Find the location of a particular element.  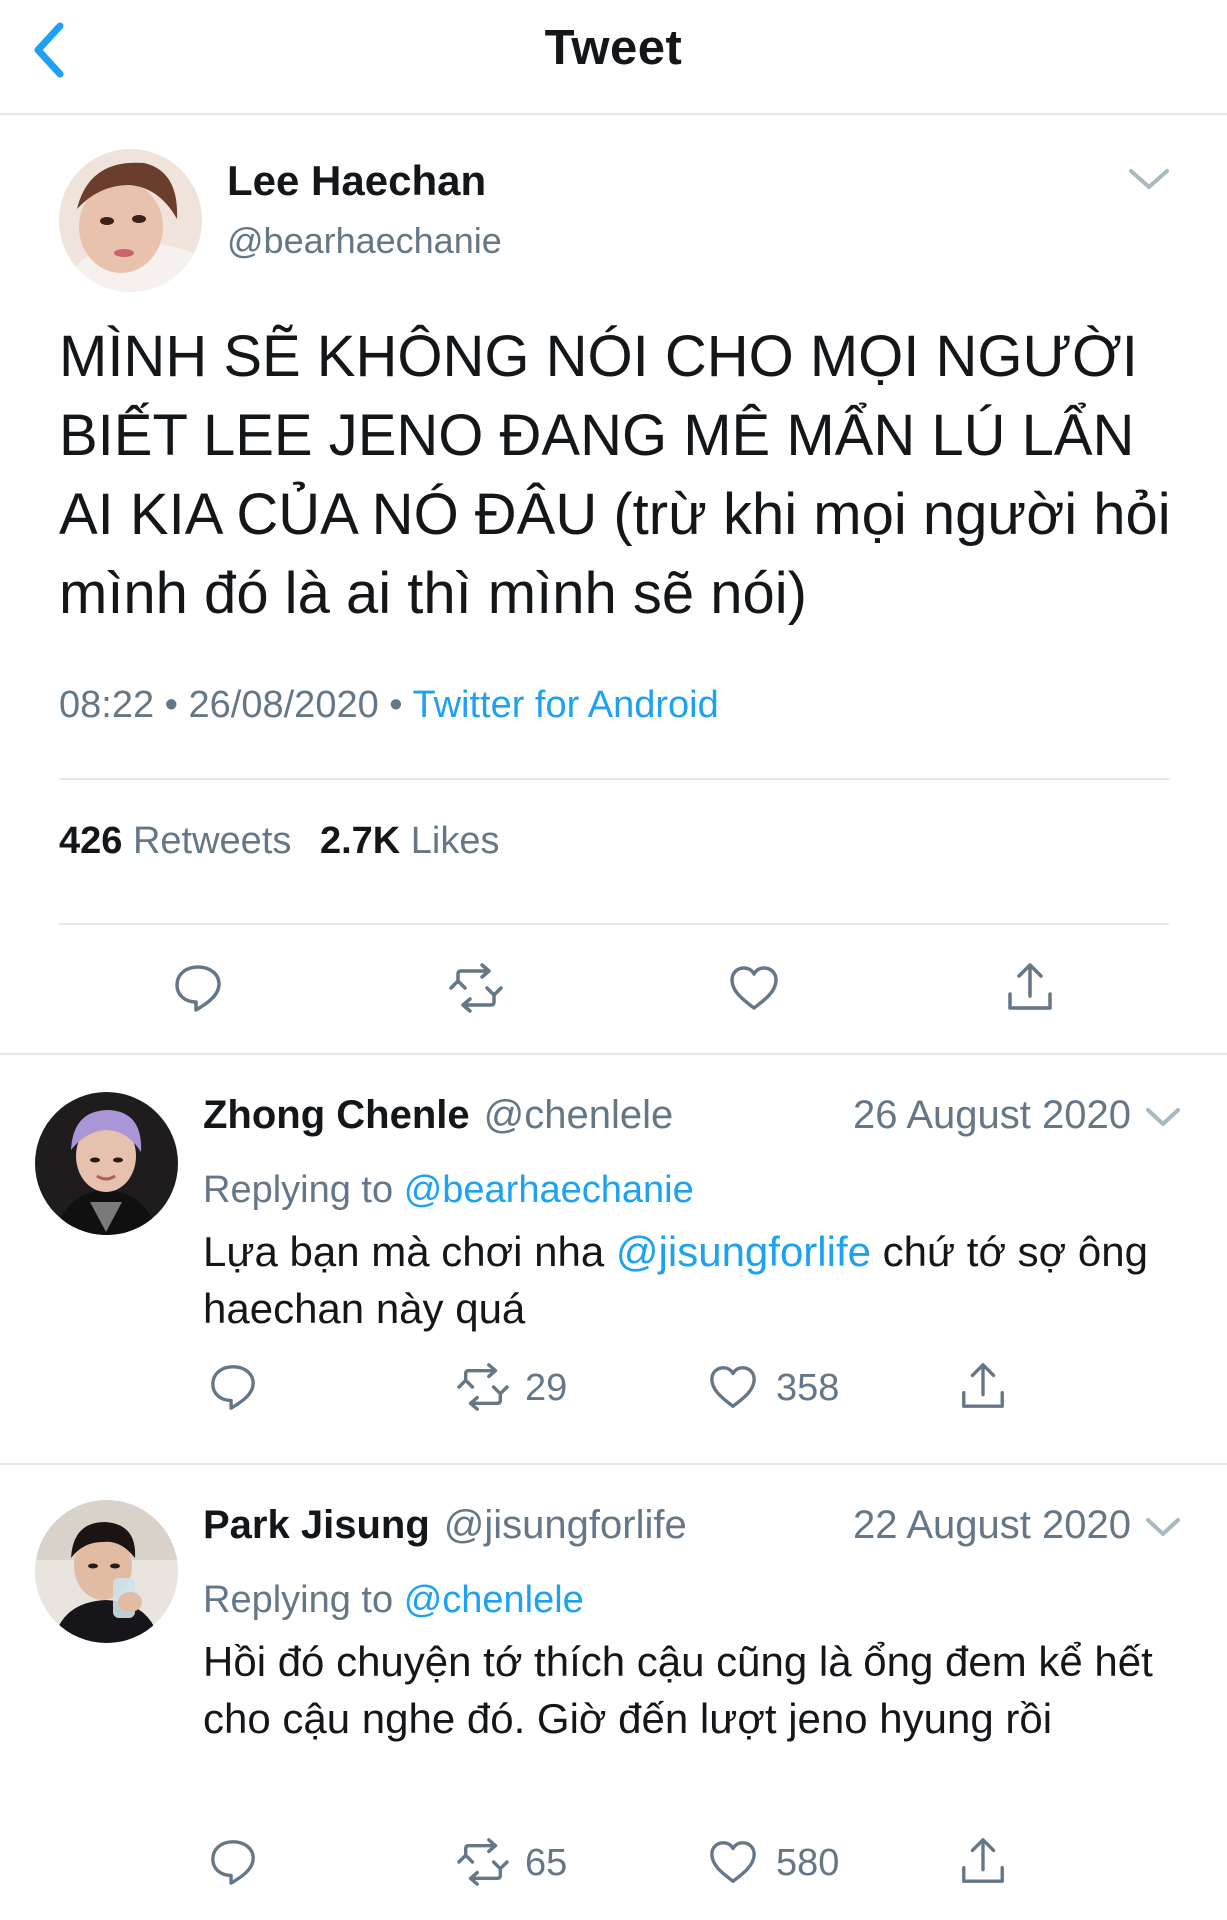

replying-to: Replying to @bearhaechanie is located at coordinates (448, 1190).